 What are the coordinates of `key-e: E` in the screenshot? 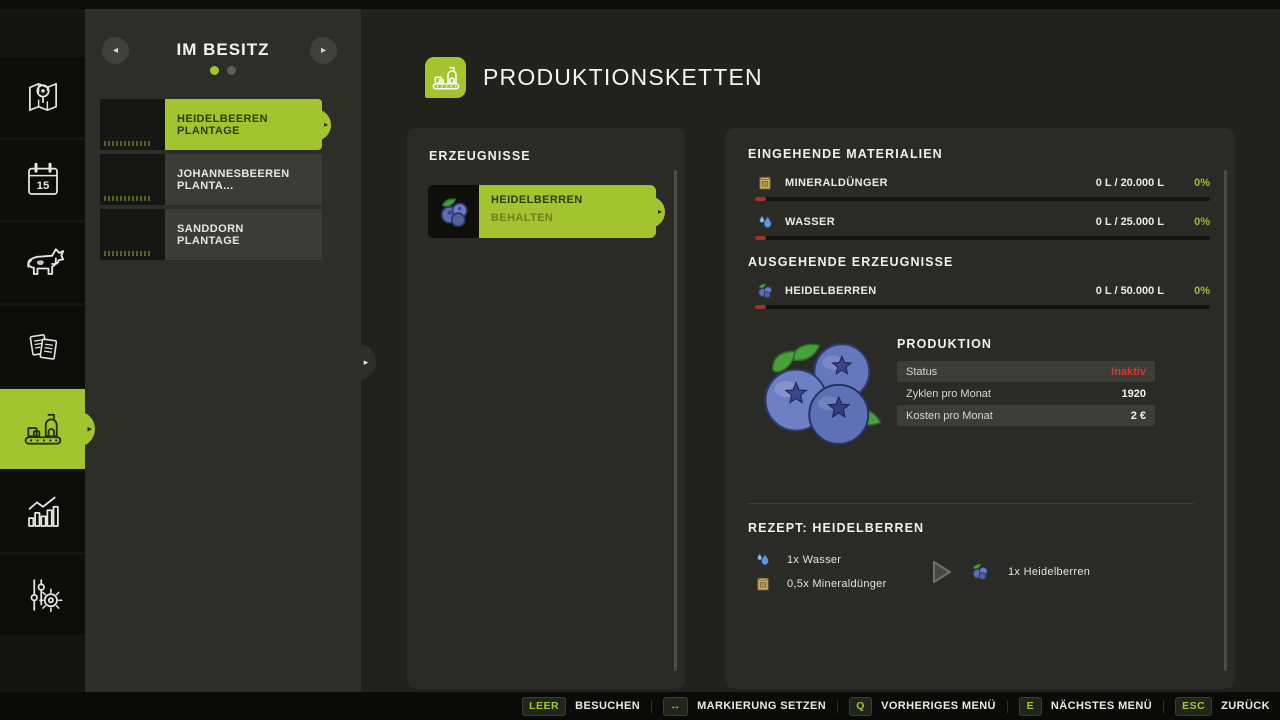 It's located at (1030, 706).